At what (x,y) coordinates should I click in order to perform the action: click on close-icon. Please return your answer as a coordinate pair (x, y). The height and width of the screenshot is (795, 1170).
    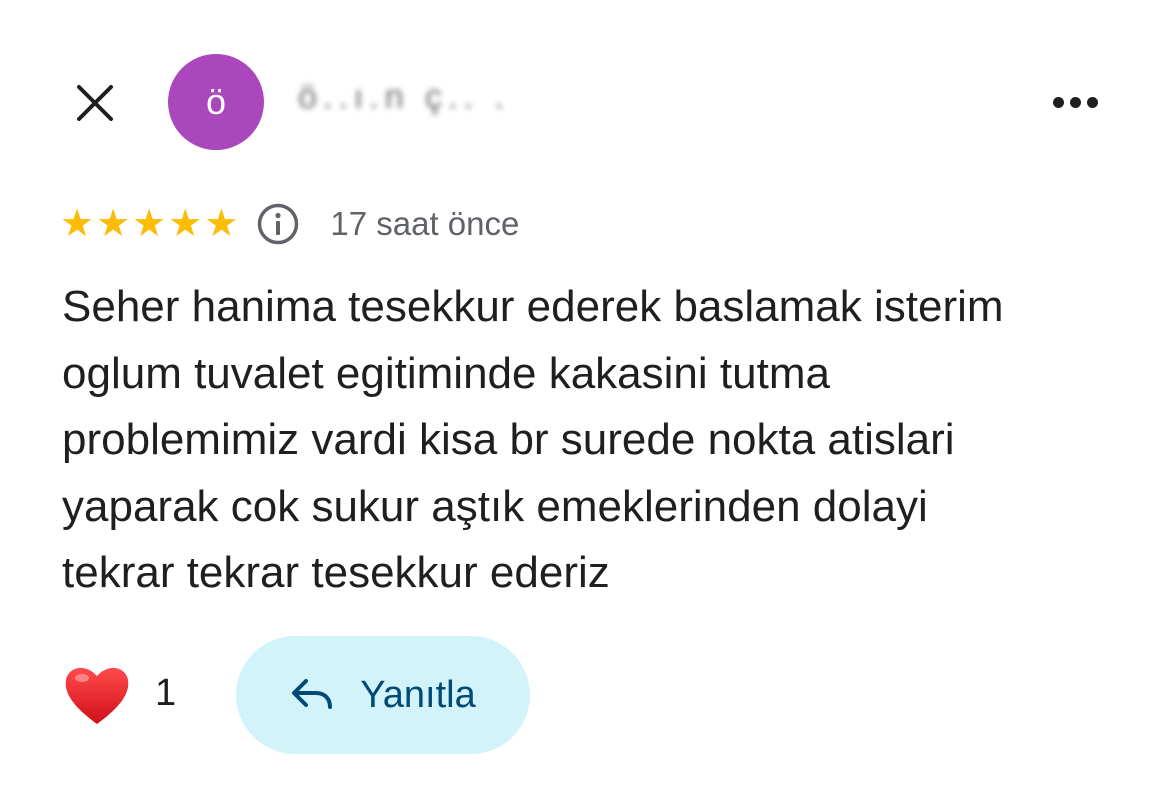
    Looking at the image, I should click on (95, 103).